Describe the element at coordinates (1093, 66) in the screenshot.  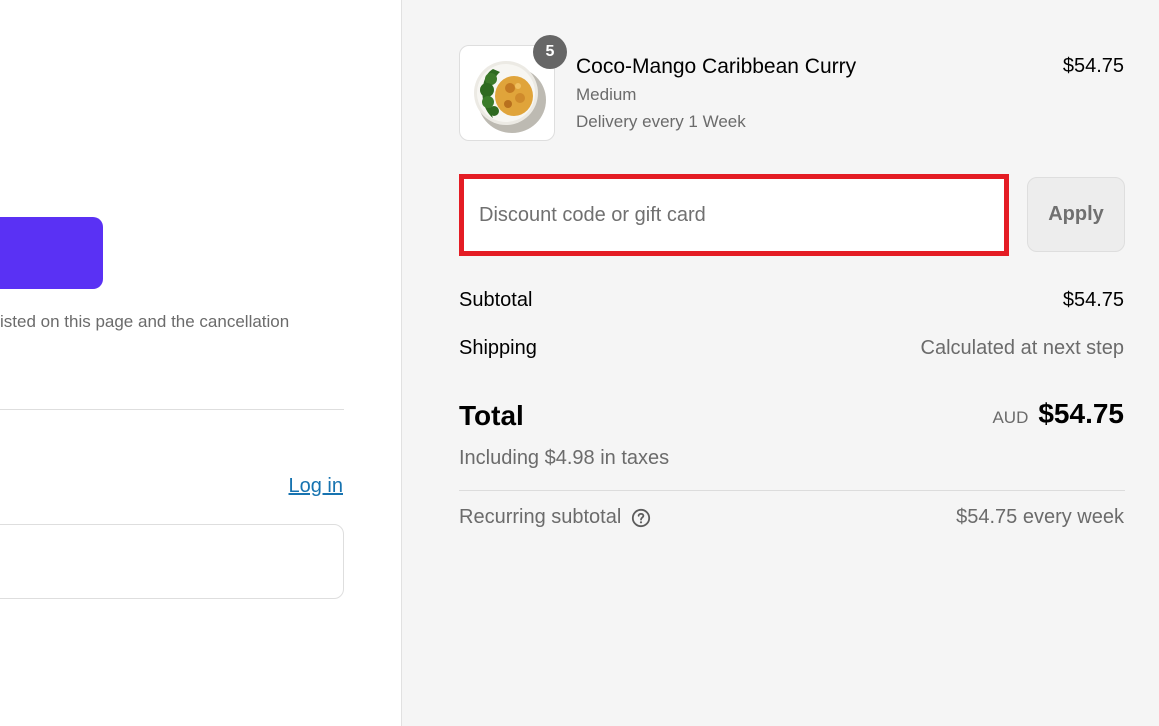
I see `product-price: $54.75` at that location.